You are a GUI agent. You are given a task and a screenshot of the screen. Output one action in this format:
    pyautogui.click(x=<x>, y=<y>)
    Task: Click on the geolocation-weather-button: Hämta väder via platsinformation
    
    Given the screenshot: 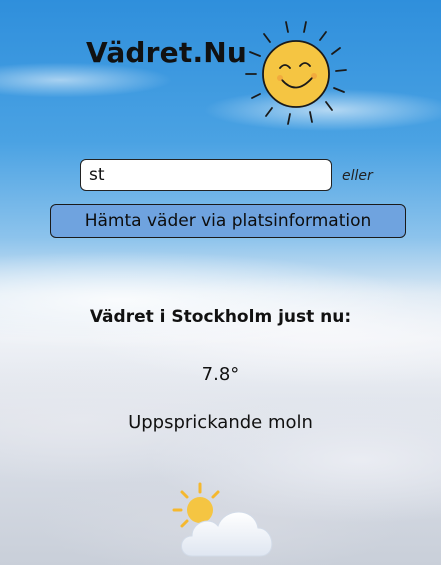 What is the action you would take?
    pyautogui.click(x=228, y=221)
    